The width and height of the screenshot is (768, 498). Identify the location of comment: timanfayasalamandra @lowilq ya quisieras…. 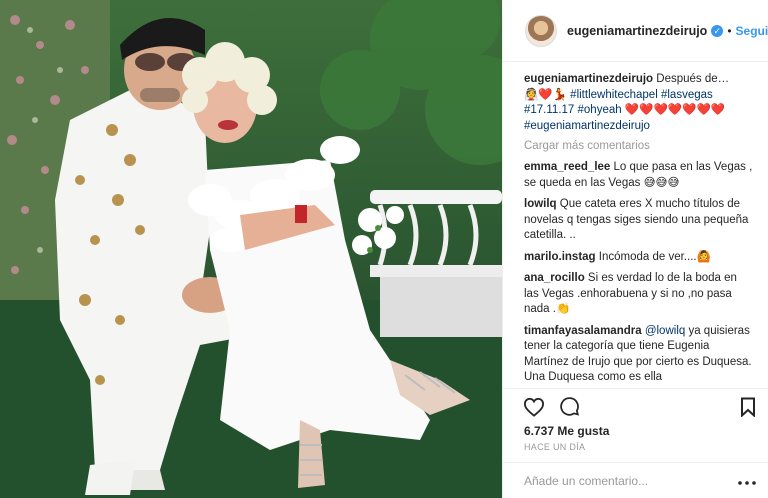
(639, 355).